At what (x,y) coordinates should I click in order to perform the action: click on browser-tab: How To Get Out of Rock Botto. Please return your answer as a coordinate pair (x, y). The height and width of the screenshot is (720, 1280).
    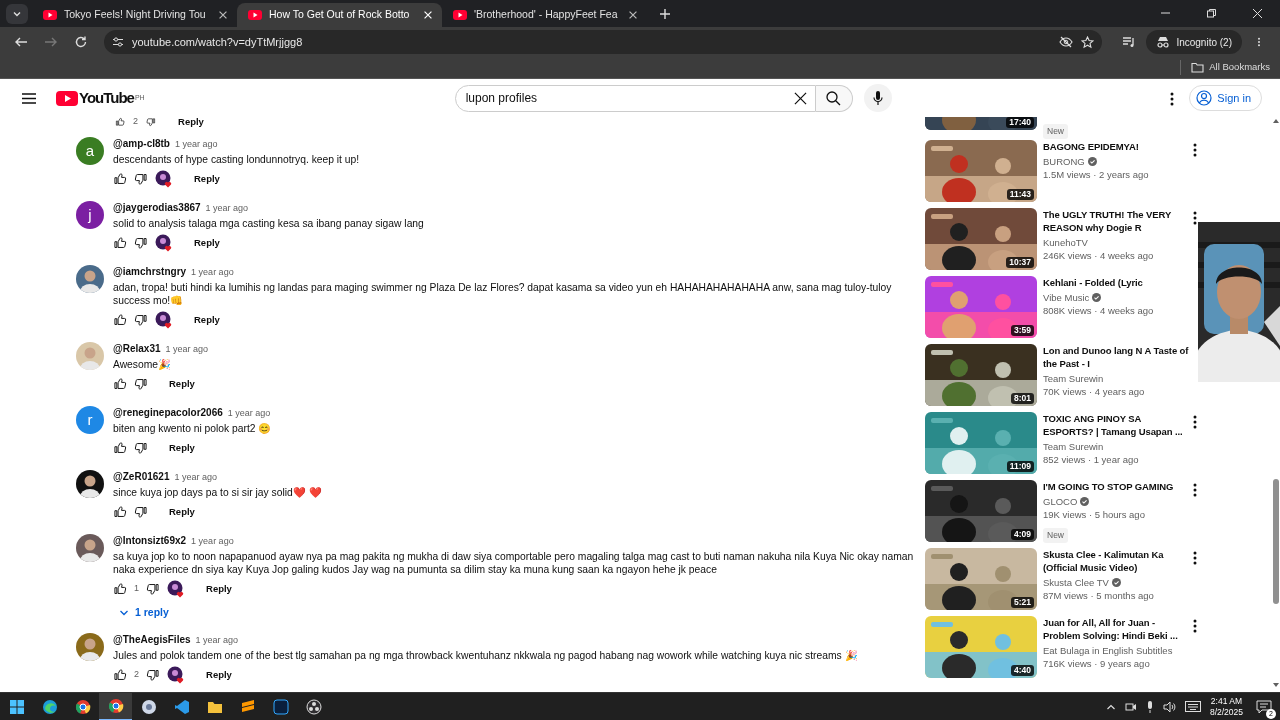
    Looking at the image, I should click on (339, 15).